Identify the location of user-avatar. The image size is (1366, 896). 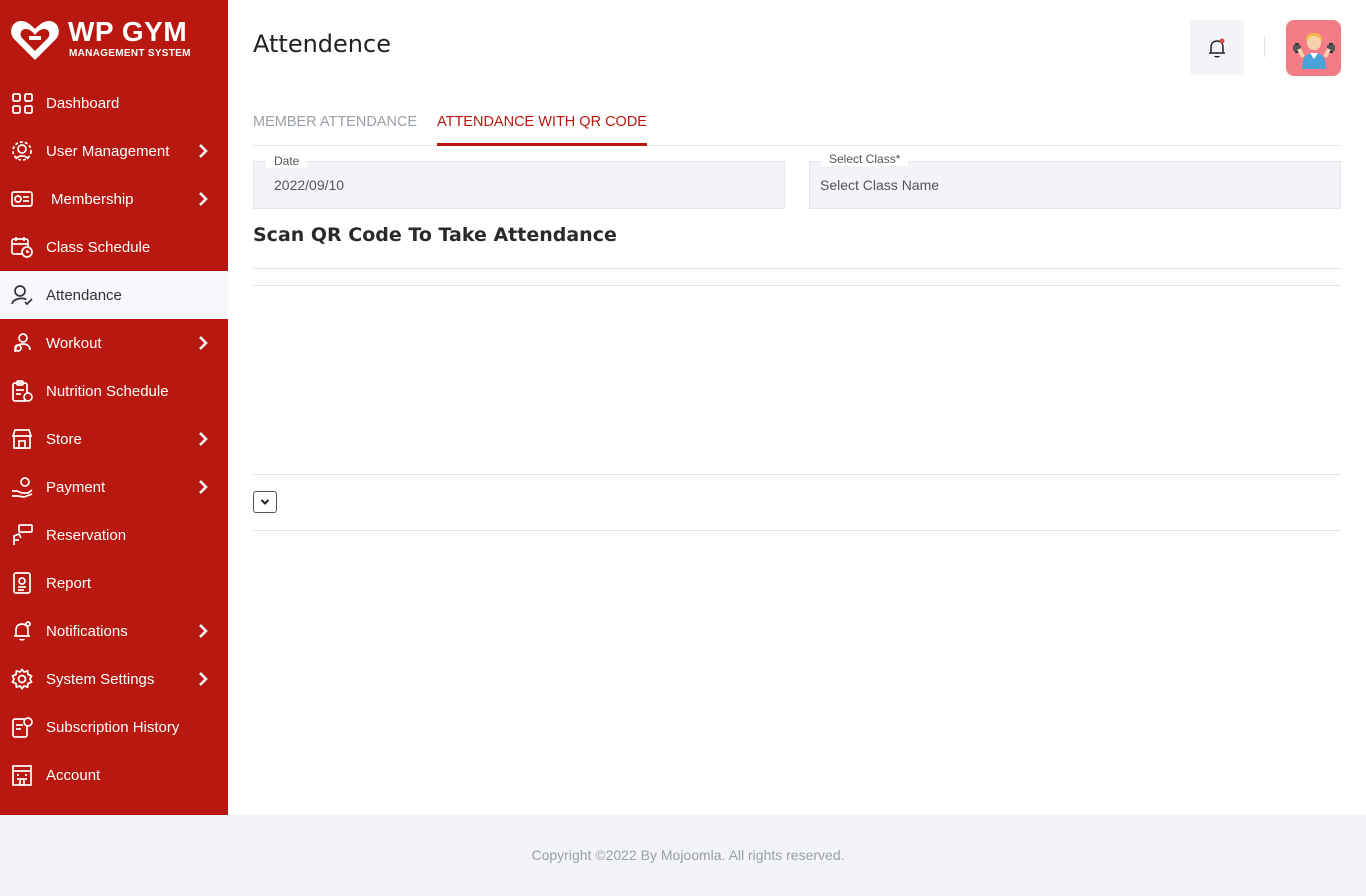
(1313, 48).